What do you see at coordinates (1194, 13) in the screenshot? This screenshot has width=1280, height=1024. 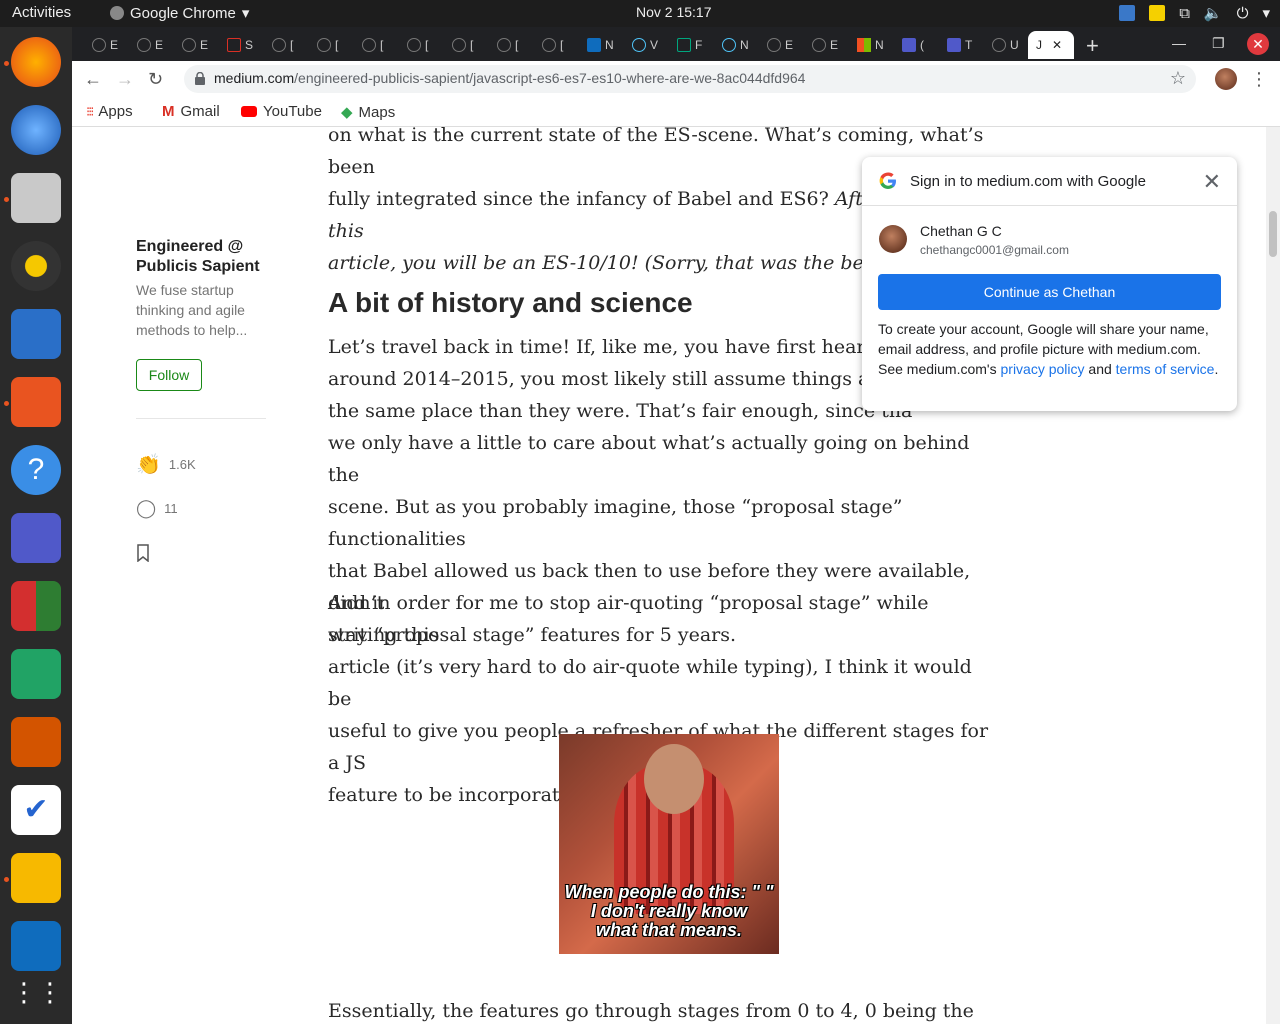 I see `system-tray: ⧉ 🔈 ⏻ ▾` at bounding box center [1194, 13].